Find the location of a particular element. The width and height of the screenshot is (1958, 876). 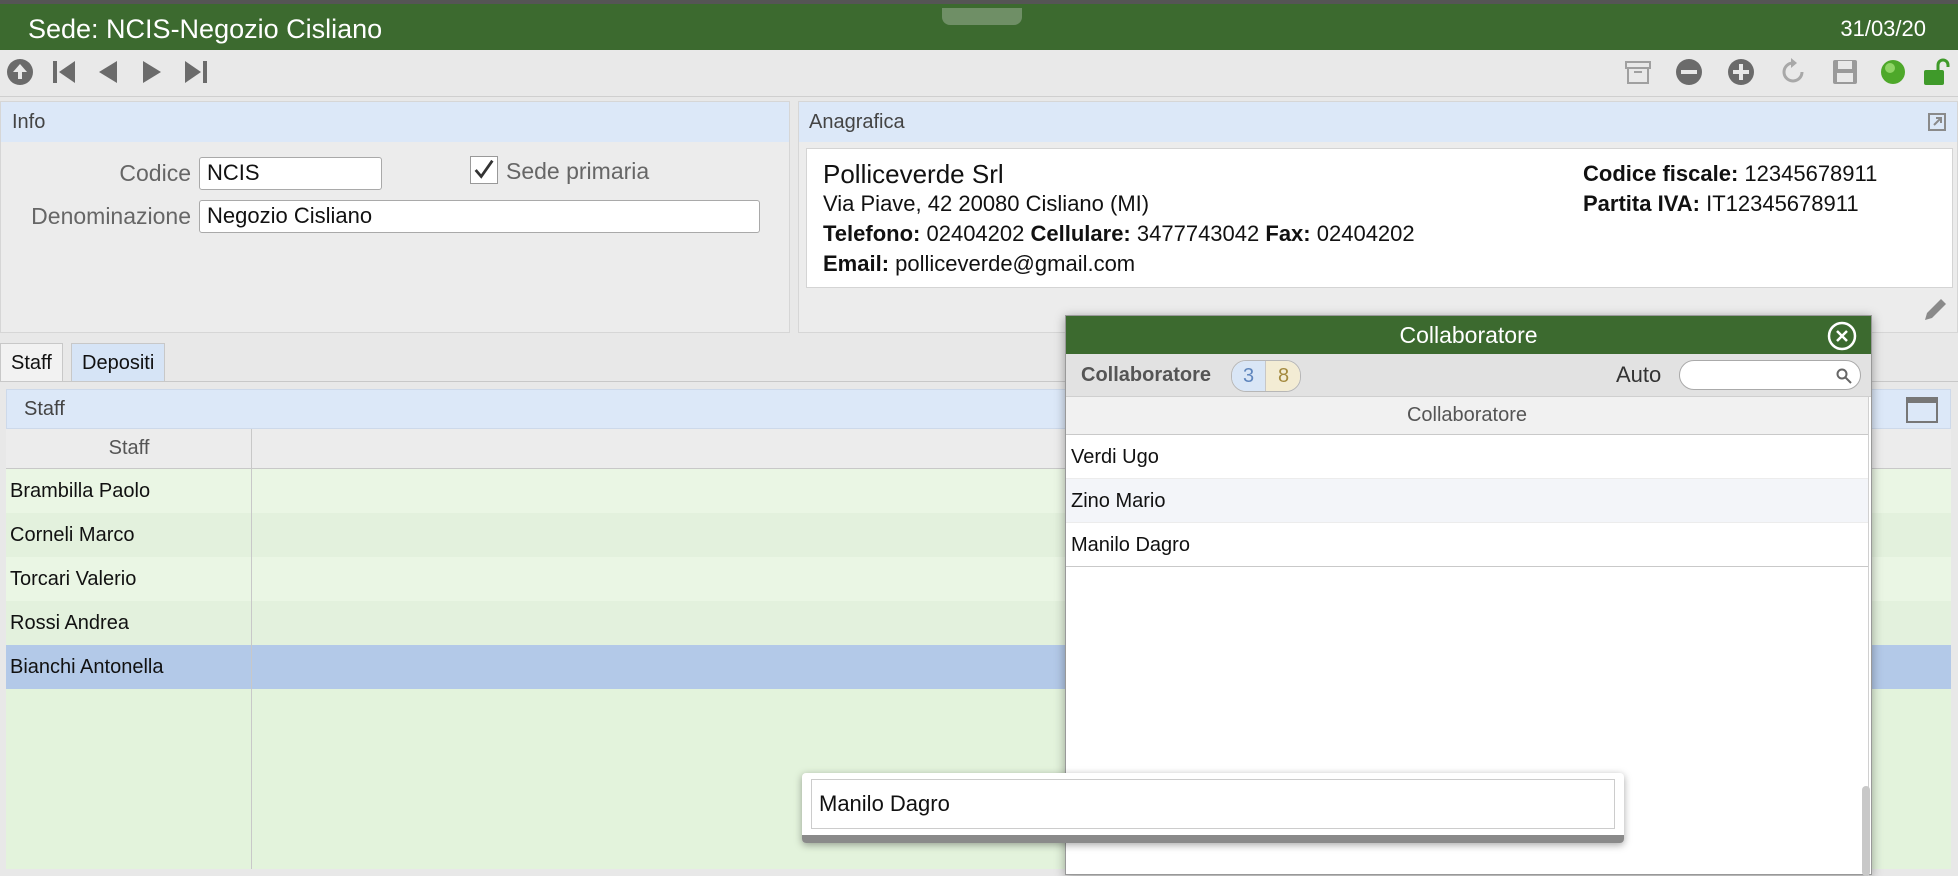

company-name: Polliceverde Srl is located at coordinates (913, 174).